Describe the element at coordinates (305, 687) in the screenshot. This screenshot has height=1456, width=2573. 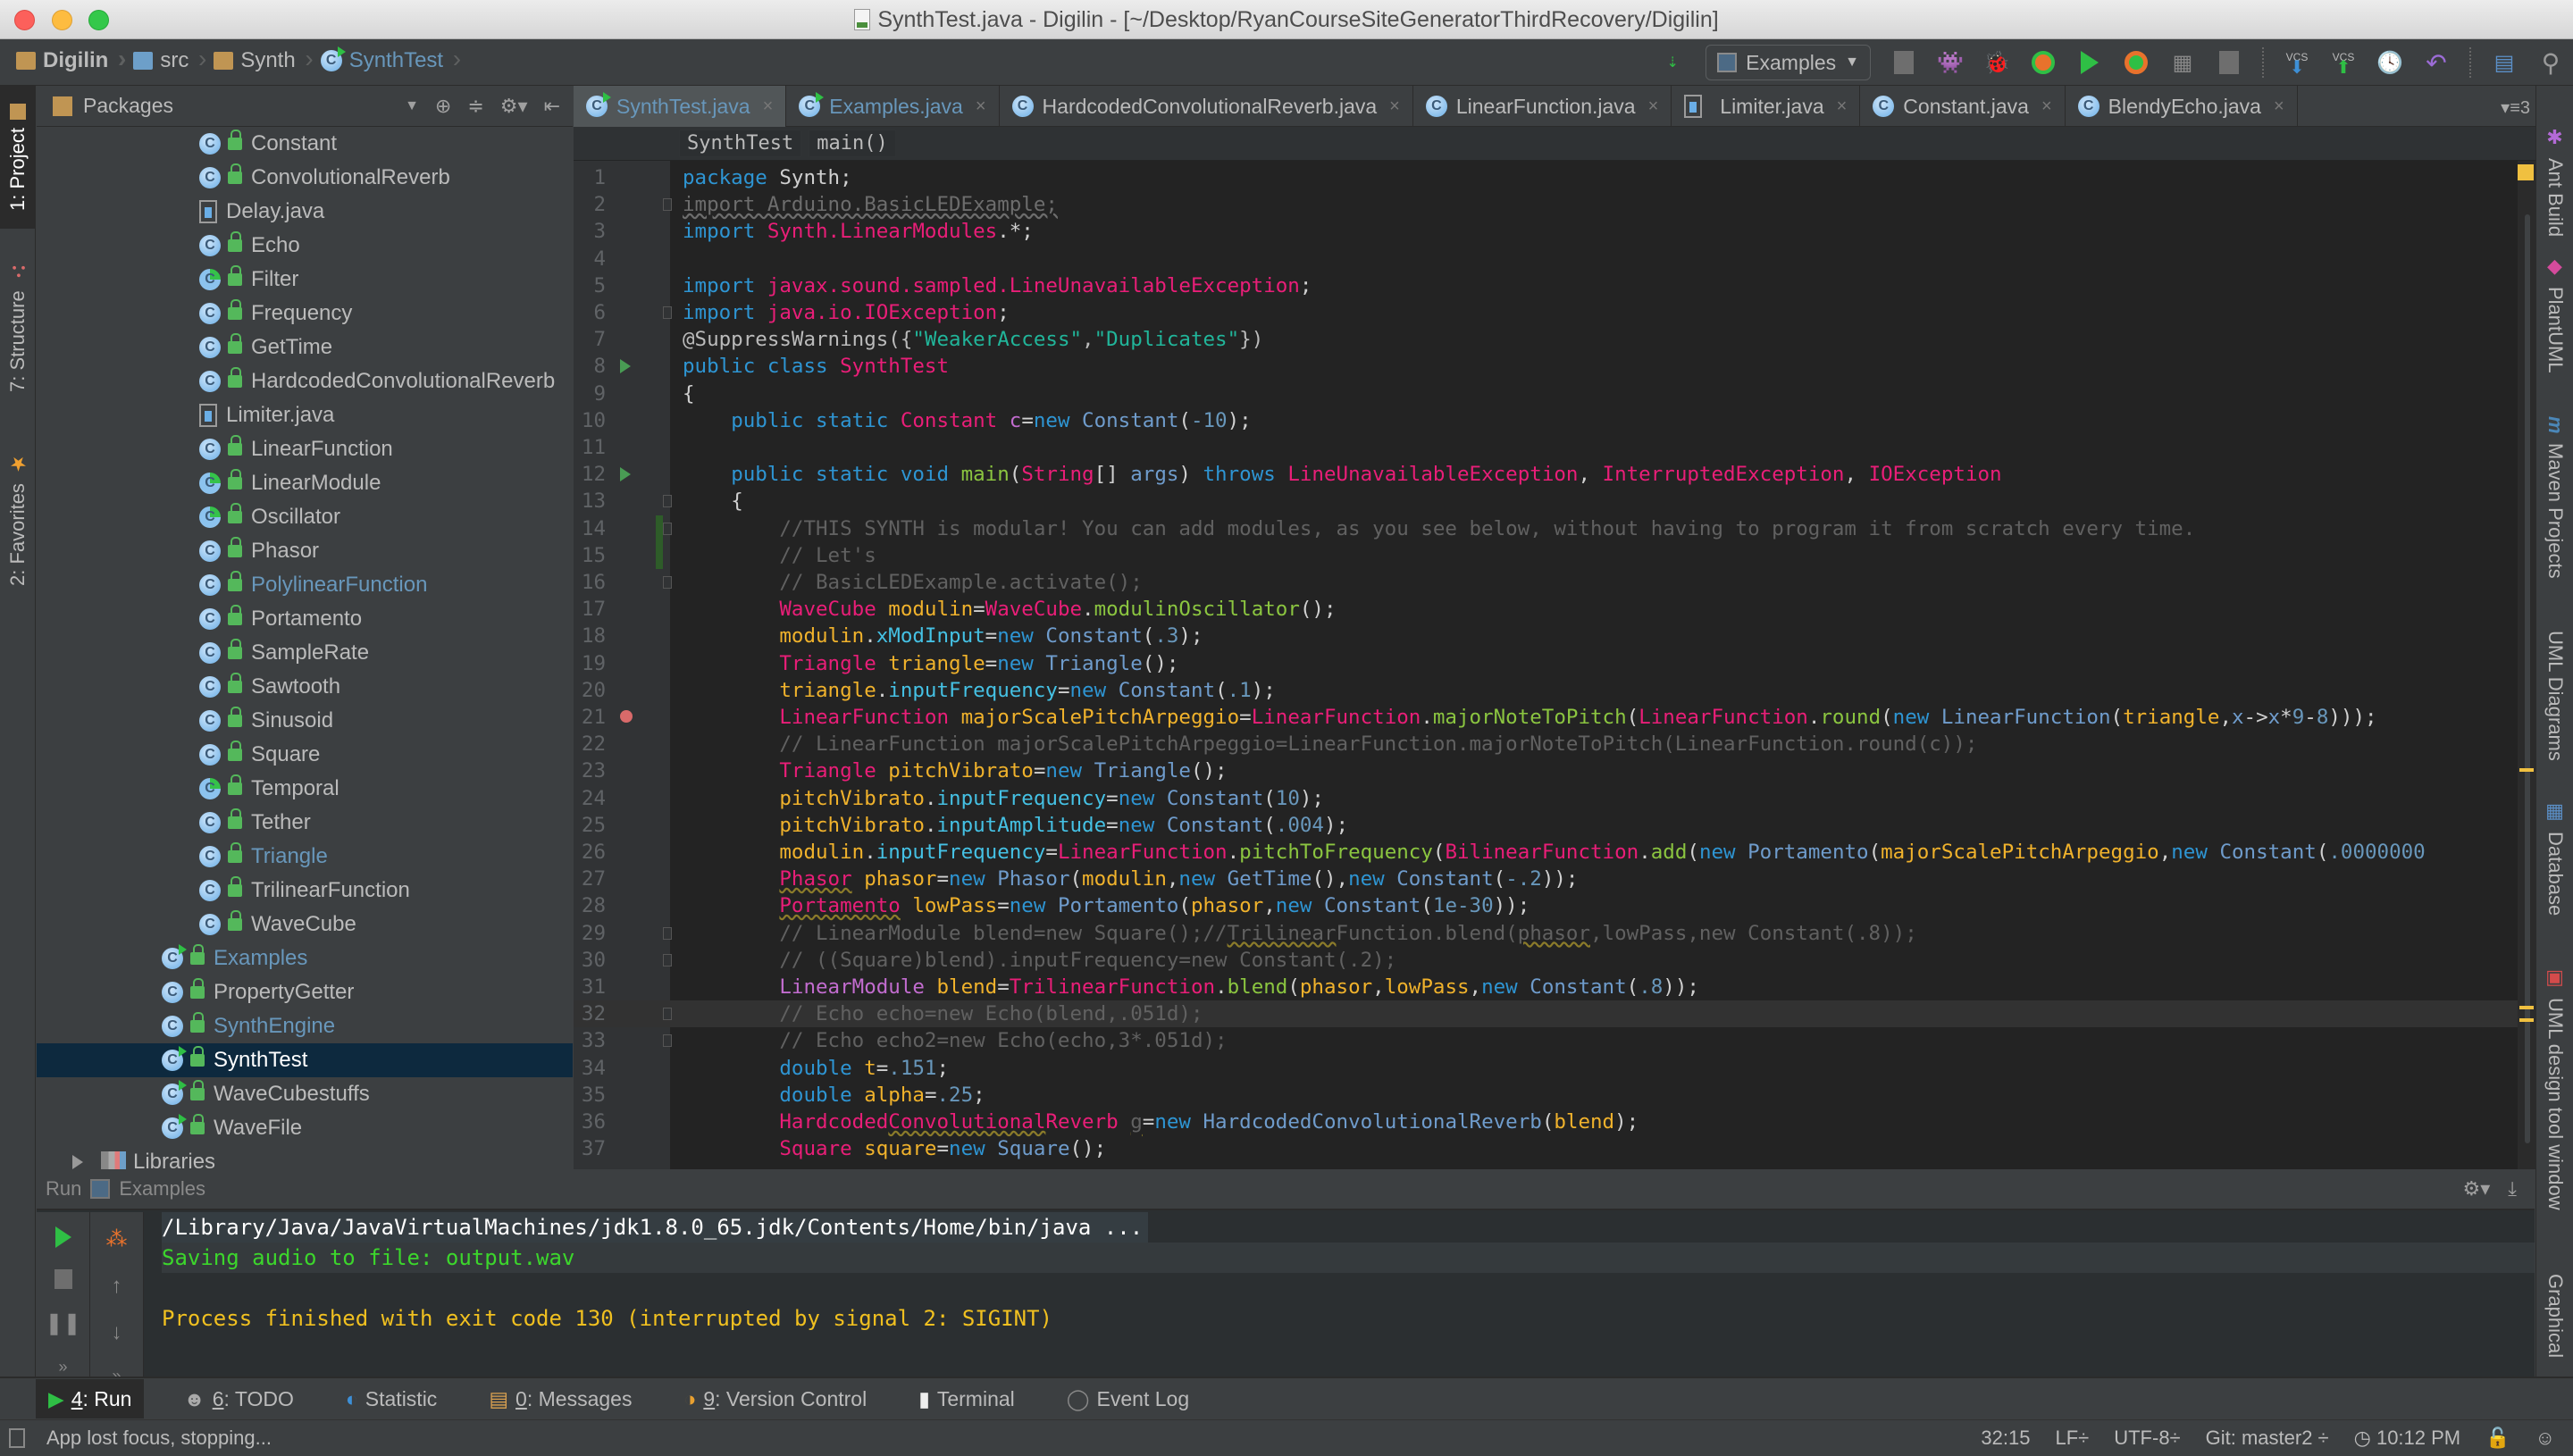
I see `tree-item: C Sawtooth` at that location.